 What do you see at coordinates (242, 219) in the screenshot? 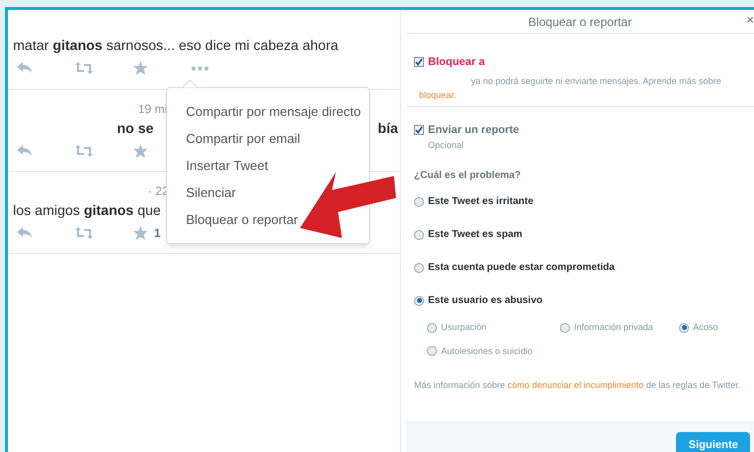
I see `menu-item: Bloquear o reportar` at bounding box center [242, 219].